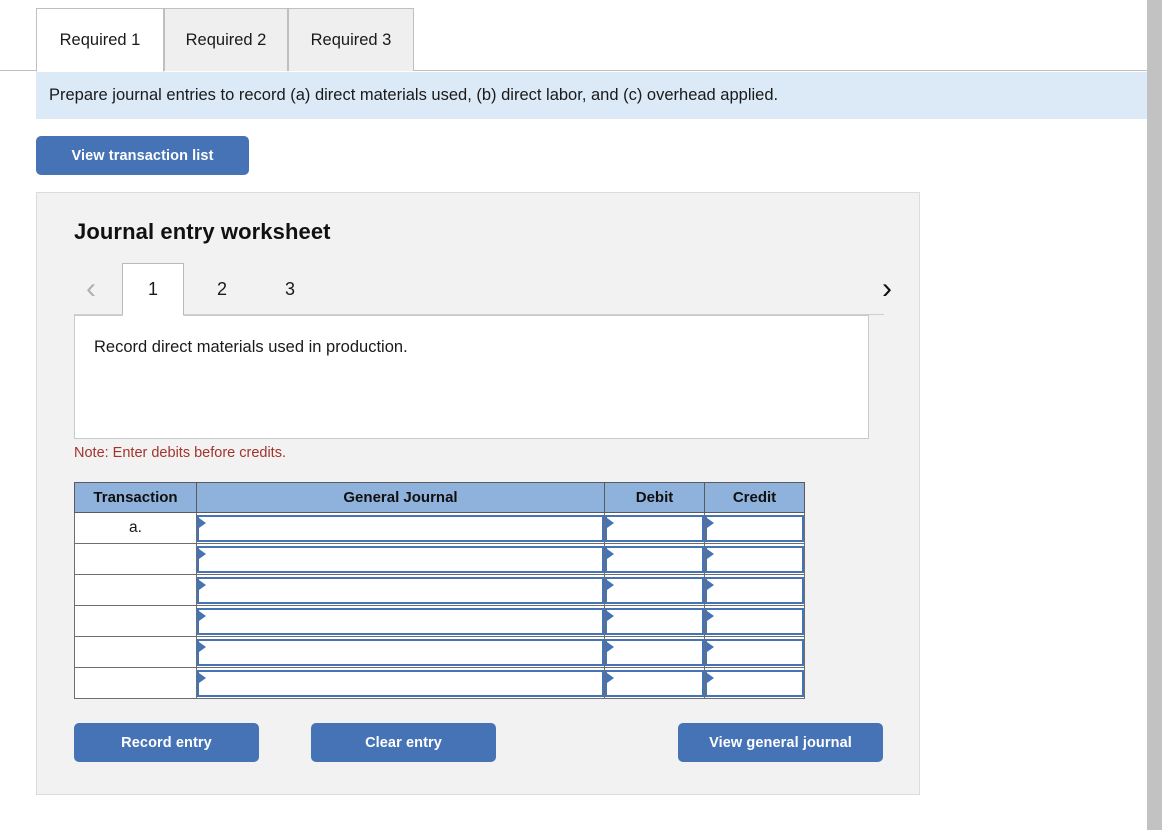  What do you see at coordinates (654, 497) in the screenshot?
I see `column-header-debit: Debit` at bounding box center [654, 497].